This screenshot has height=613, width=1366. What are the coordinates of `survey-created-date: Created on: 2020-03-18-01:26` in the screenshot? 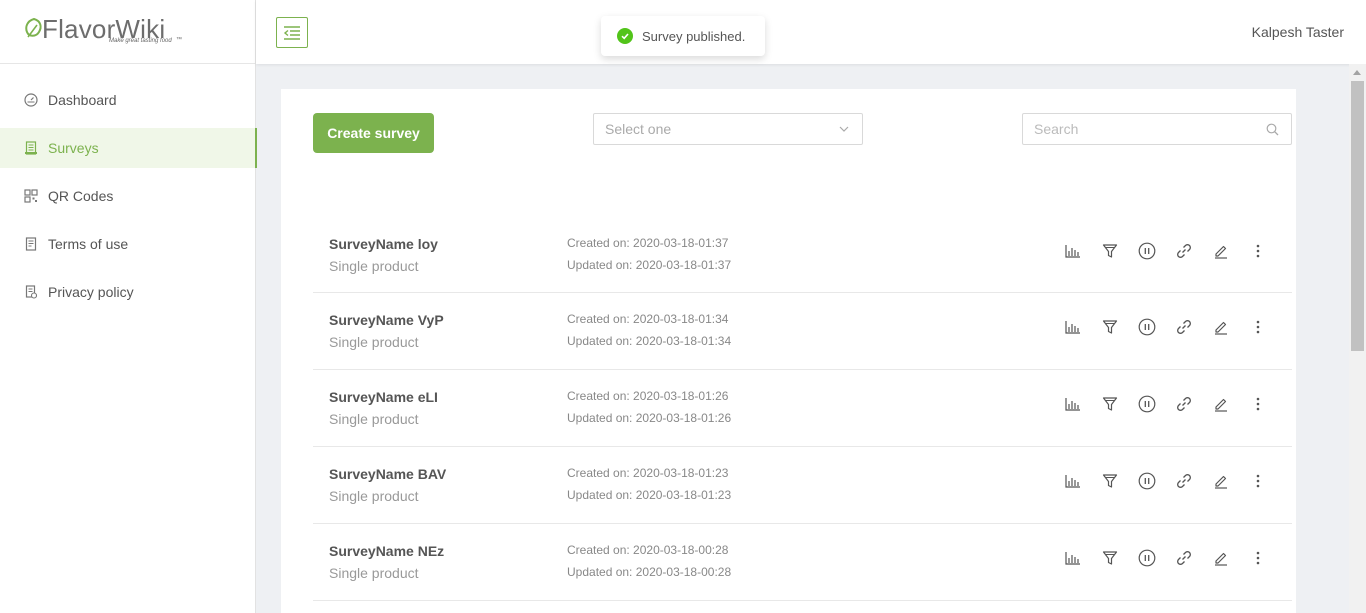 It's located at (648, 396).